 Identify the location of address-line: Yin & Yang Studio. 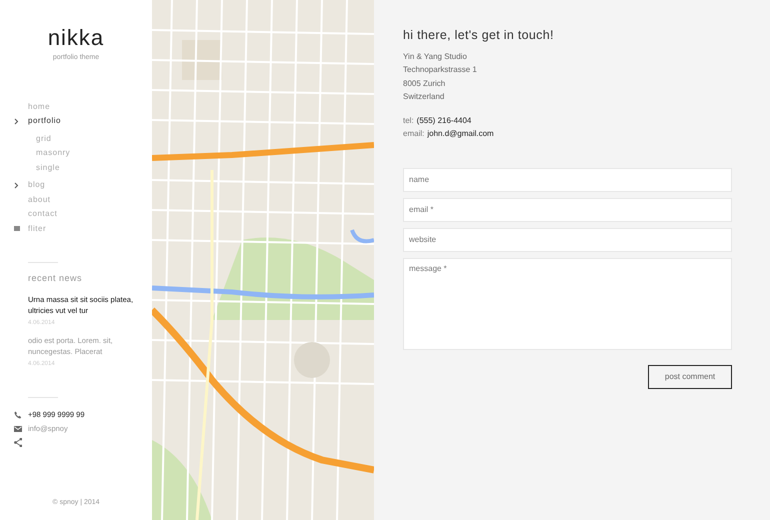
(435, 56).